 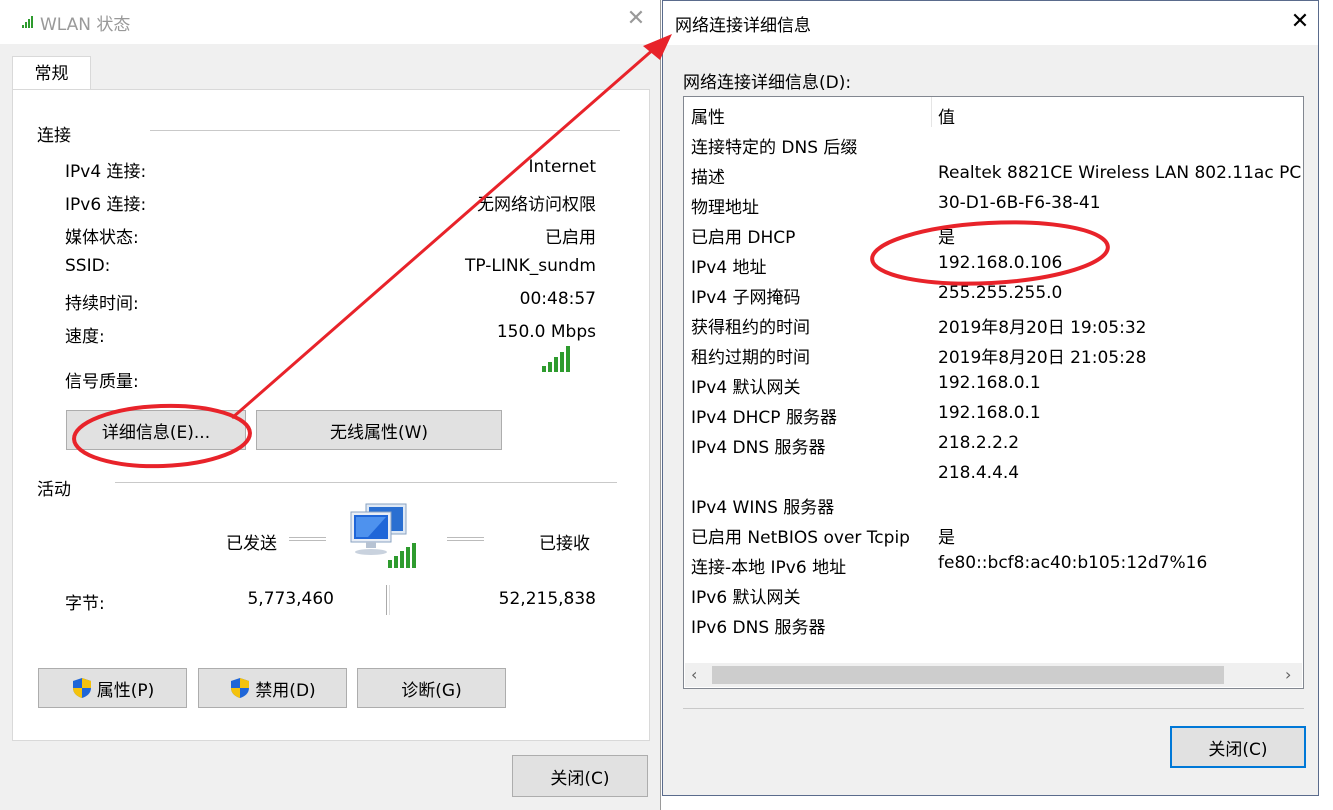 What do you see at coordinates (162, 436) in the screenshot?
I see `annotation-circle-details` at bounding box center [162, 436].